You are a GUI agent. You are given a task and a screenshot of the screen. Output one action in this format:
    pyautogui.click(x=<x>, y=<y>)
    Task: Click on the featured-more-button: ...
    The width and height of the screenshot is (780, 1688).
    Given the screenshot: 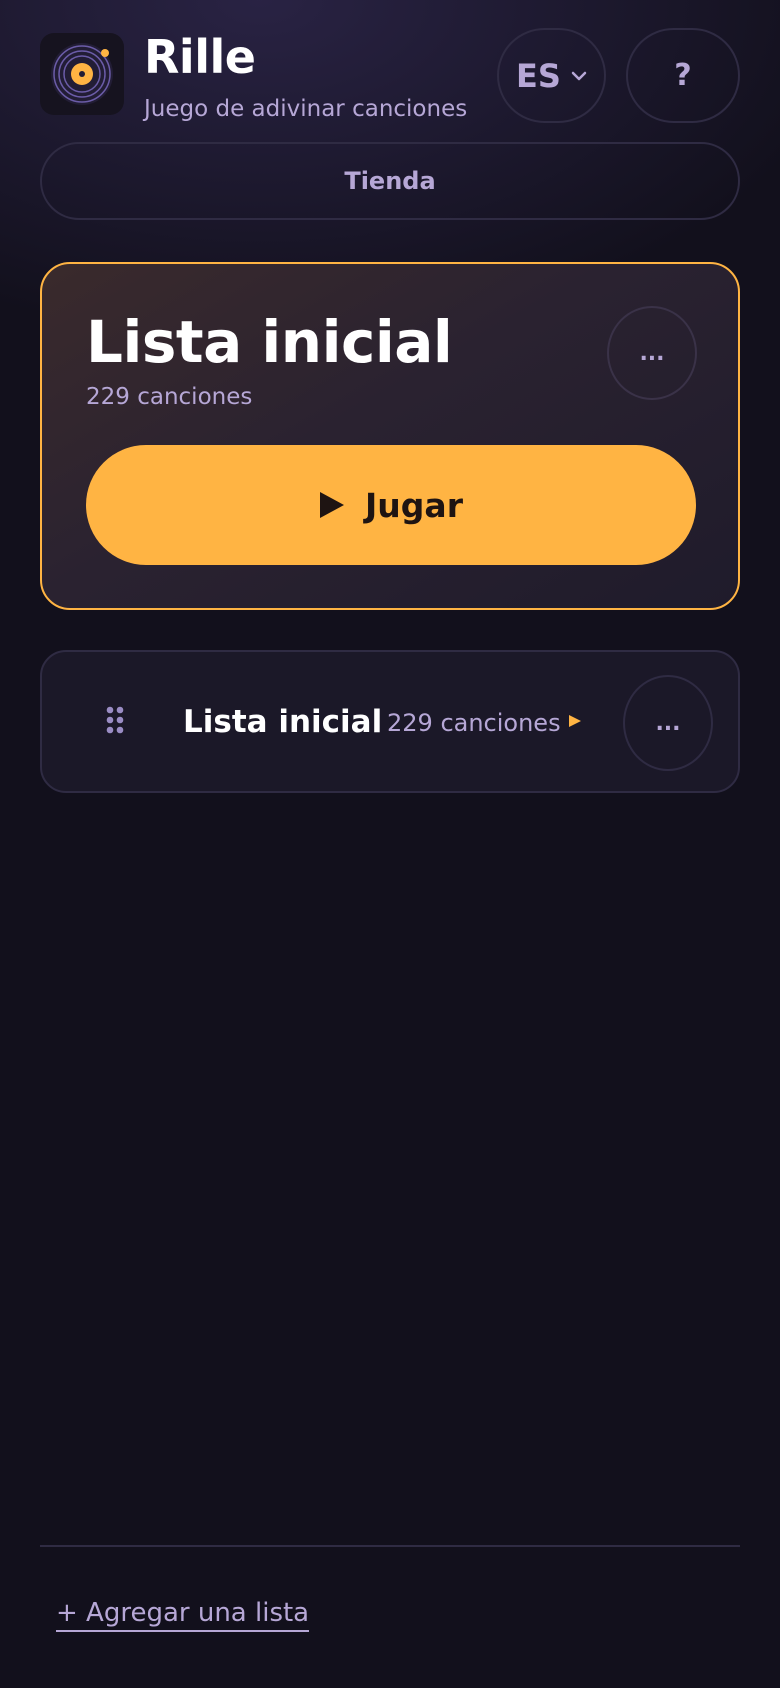 What is the action you would take?
    pyautogui.click(x=652, y=353)
    